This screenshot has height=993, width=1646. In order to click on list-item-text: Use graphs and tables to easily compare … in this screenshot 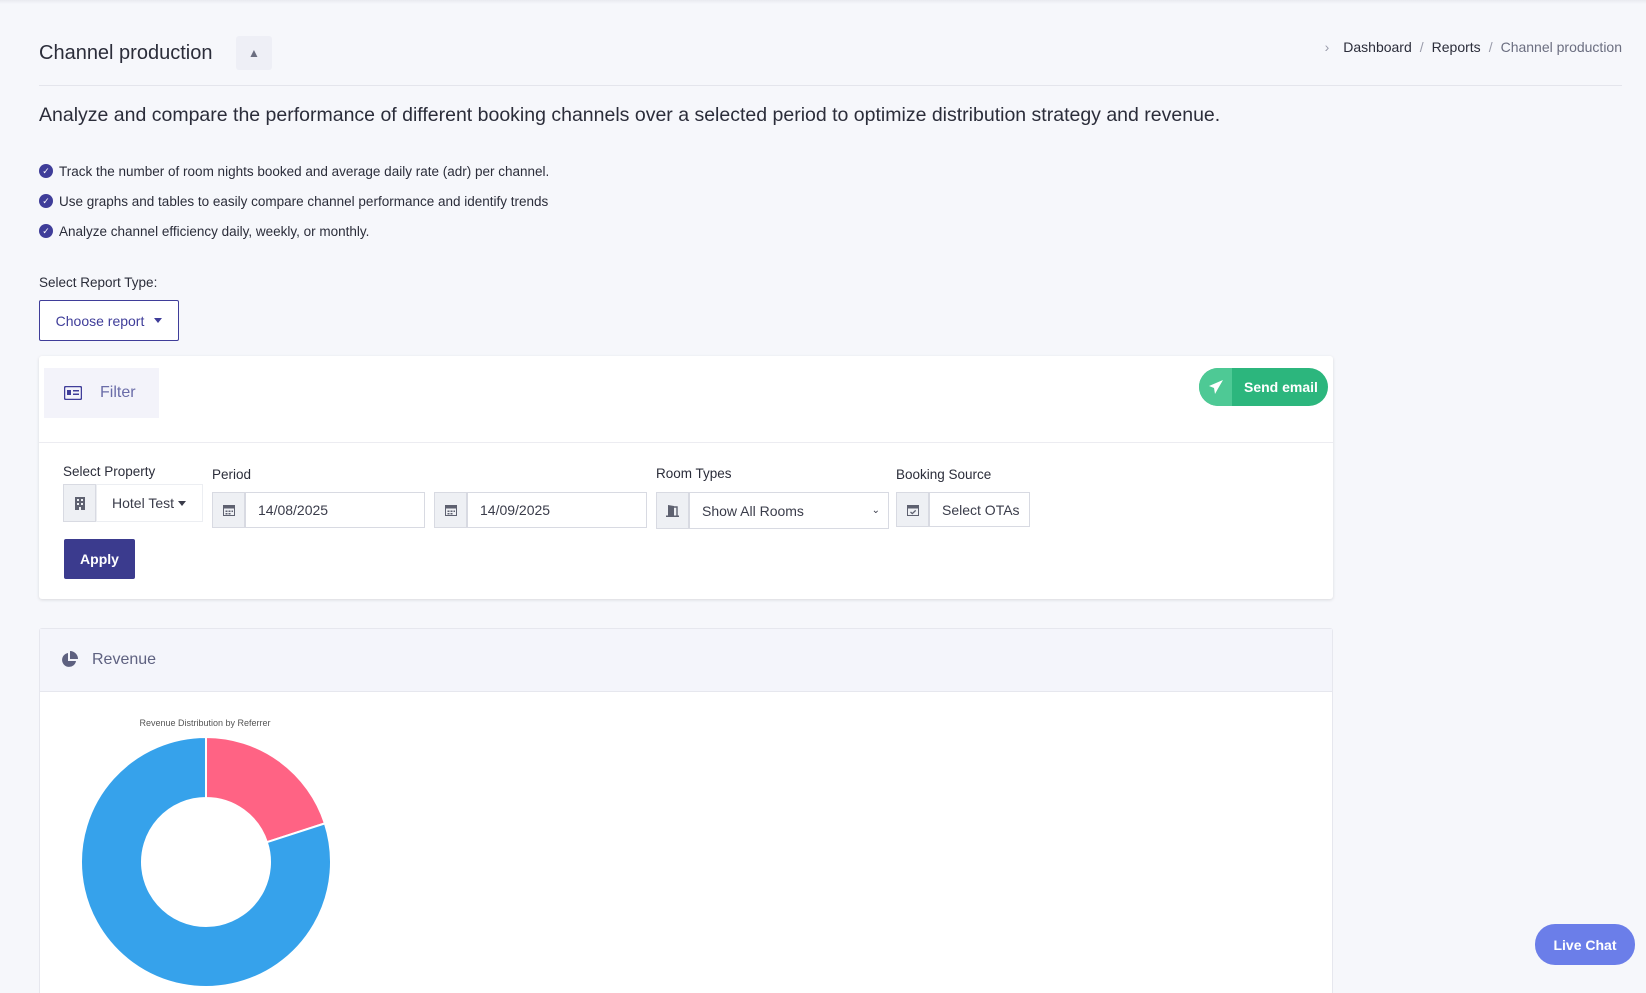, I will do `click(304, 201)`.